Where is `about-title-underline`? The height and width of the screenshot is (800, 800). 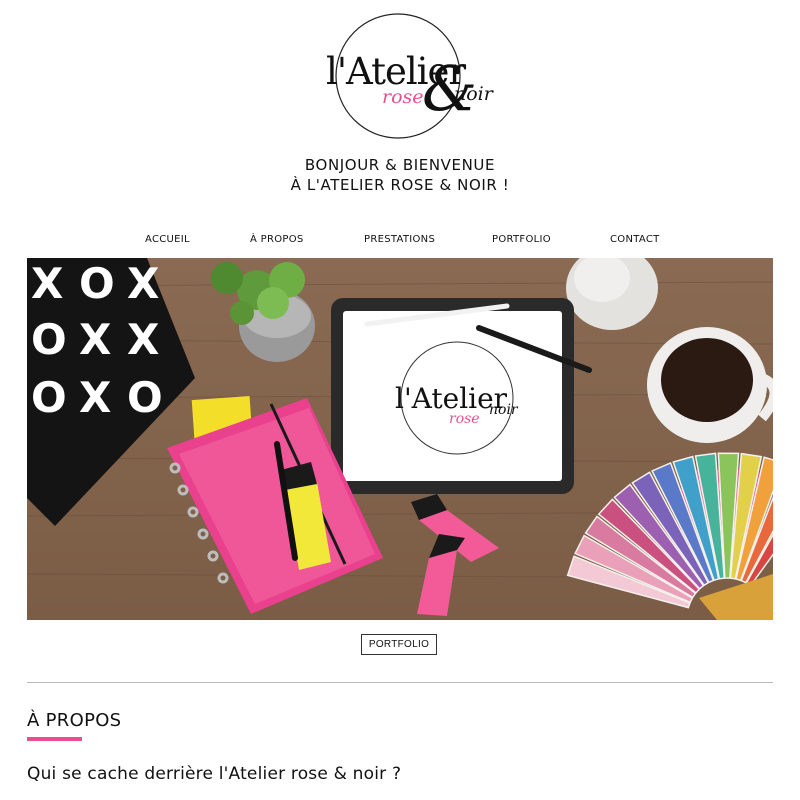 about-title-underline is located at coordinates (54, 739).